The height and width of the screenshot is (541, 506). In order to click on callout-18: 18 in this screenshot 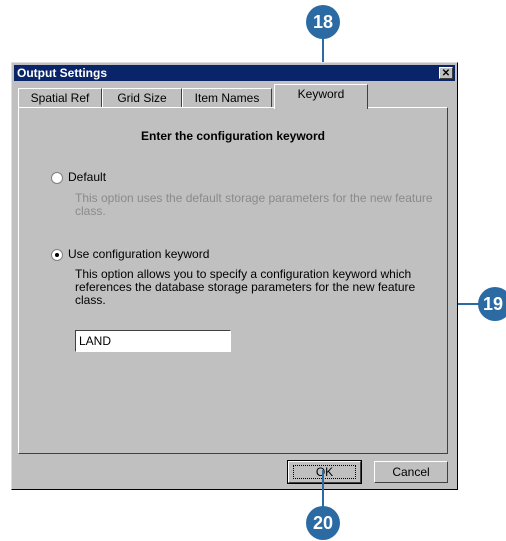, I will do `click(323, 22)`.